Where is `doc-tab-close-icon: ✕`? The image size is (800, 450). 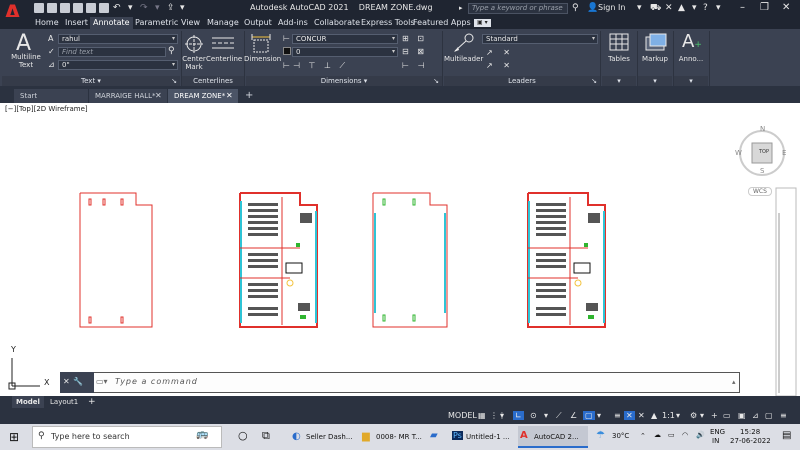
doc-tab-close-icon: ✕ is located at coordinates (229, 96).